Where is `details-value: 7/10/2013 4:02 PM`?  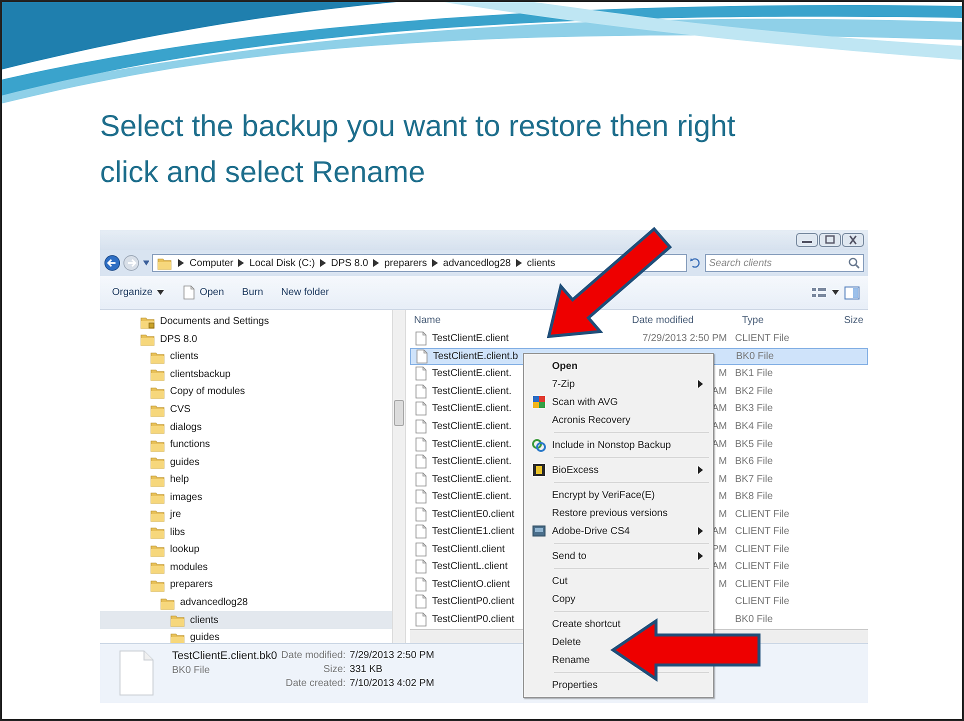
details-value: 7/10/2013 4:02 PM is located at coordinates (392, 683).